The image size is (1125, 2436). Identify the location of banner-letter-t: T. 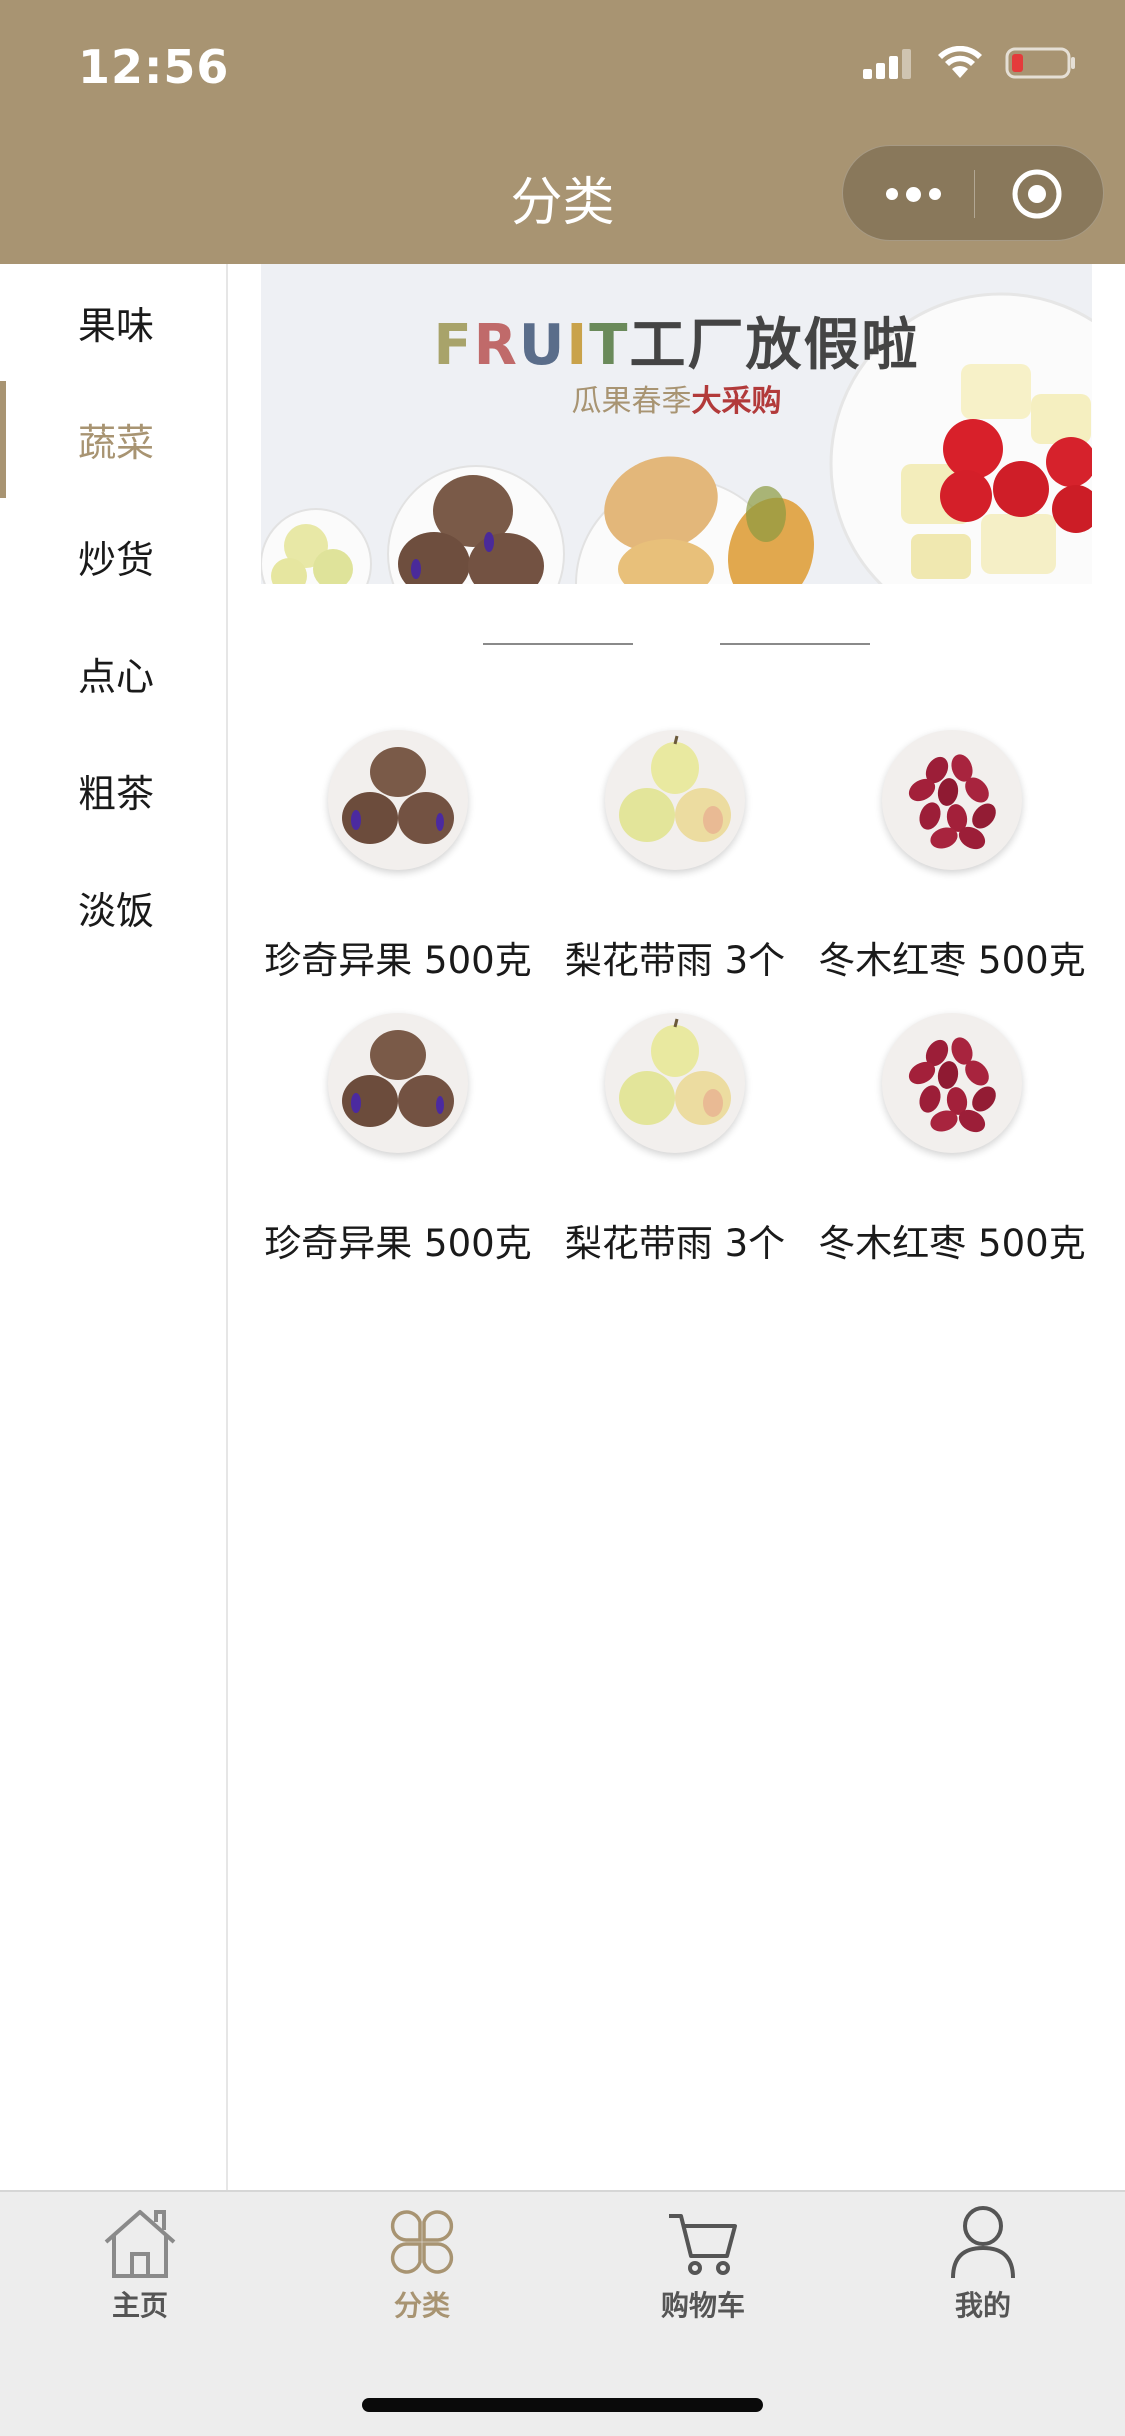
(609, 345).